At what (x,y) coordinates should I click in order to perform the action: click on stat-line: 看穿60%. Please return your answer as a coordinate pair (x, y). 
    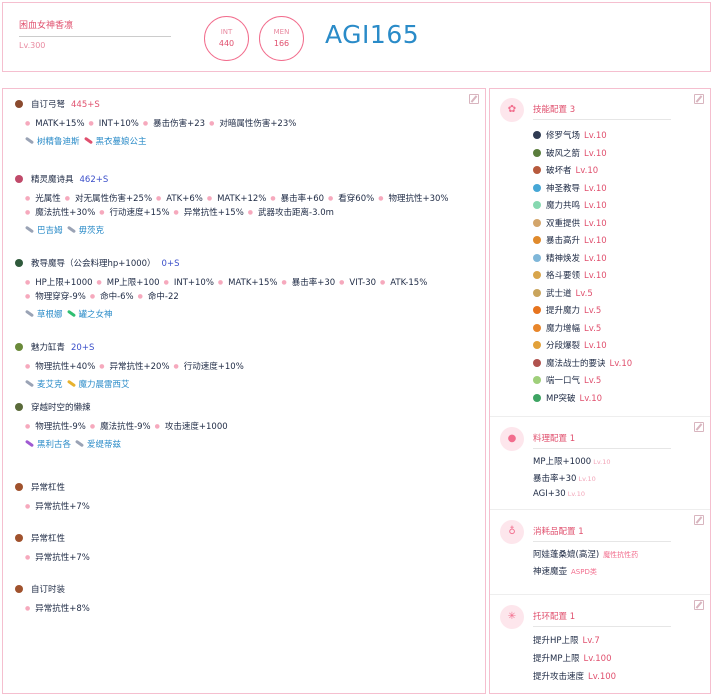
    Looking at the image, I should click on (351, 199).